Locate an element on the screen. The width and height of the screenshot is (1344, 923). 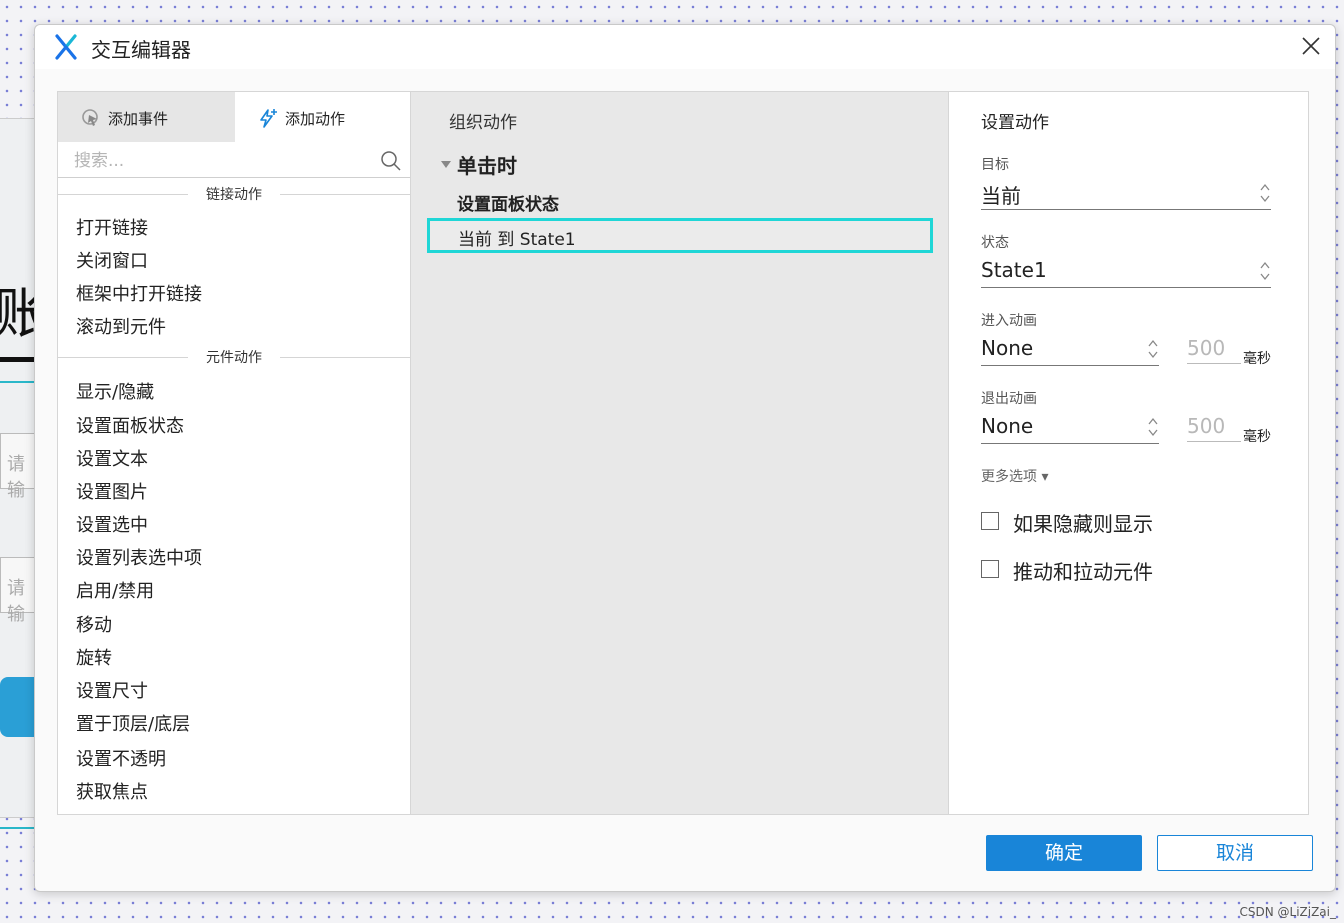
library-tabs: 添加事件 添加动作 is located at coordinates (234, 117).